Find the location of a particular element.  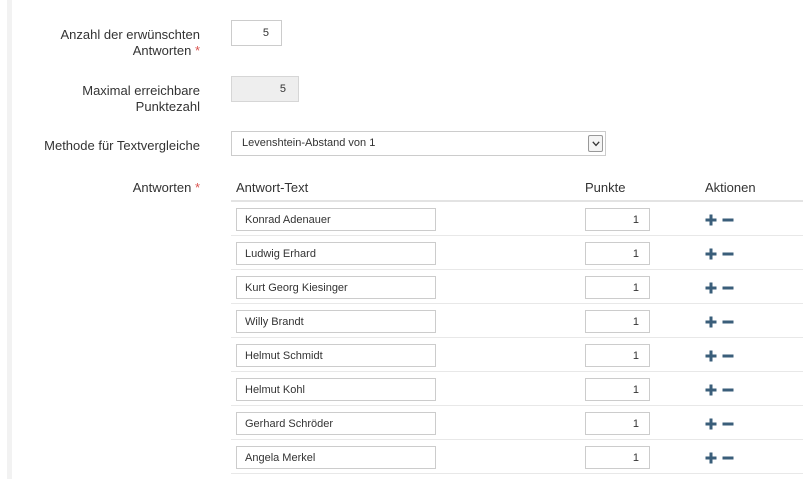

text-compare-label: Methode für Textvergleiche is located at coordinates (100, 146).